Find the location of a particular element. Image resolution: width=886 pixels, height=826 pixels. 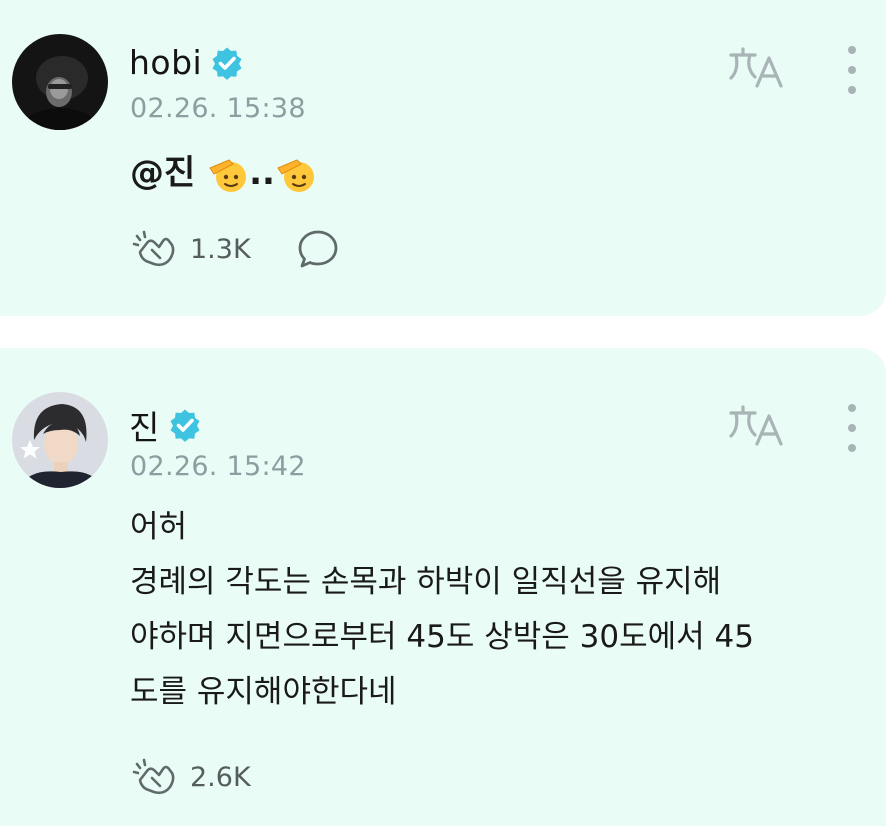

mention-link: @진 is located at coordinates (162, 173).